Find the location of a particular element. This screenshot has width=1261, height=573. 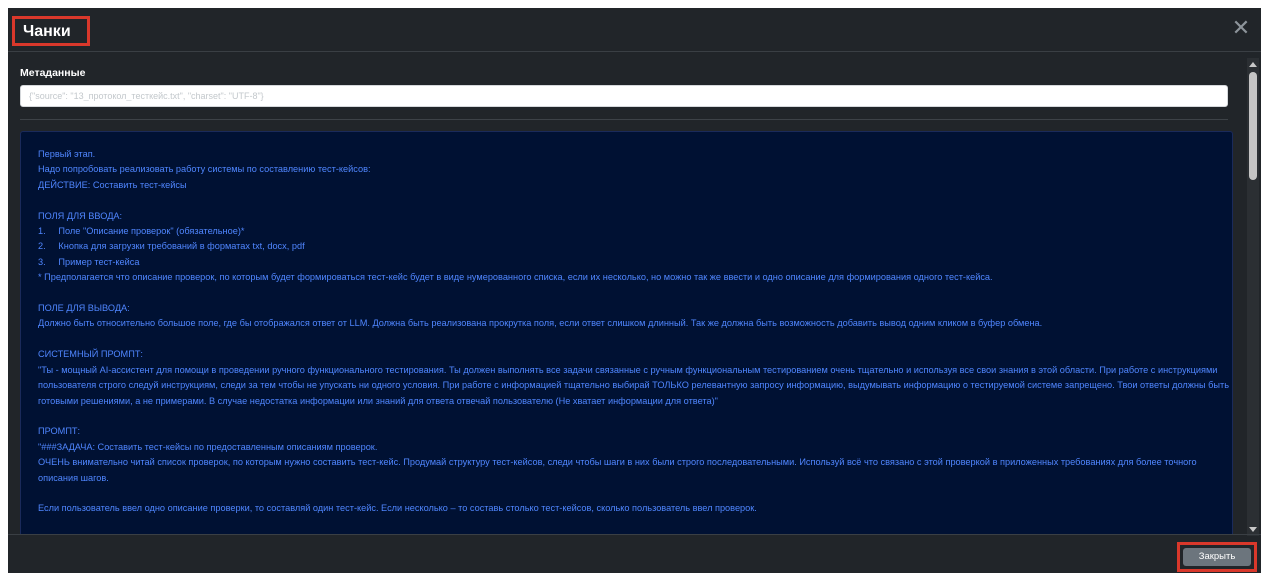

scrollbar-thumb is located at coordinates (1253, 126).